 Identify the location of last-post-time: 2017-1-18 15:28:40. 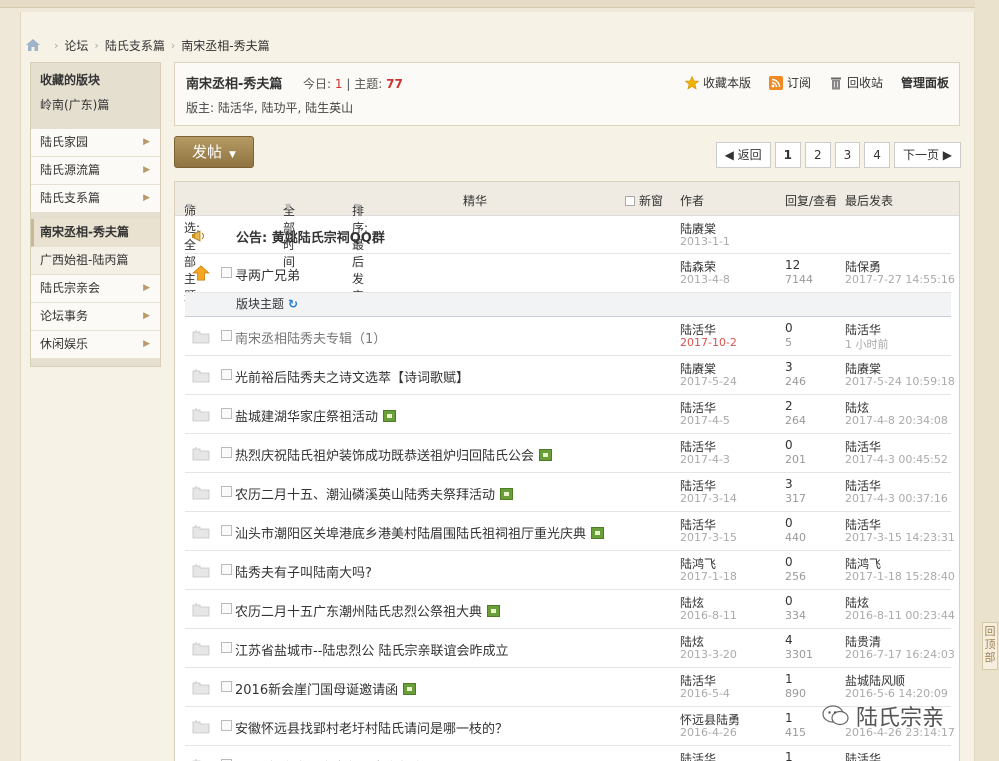
(900, 576).